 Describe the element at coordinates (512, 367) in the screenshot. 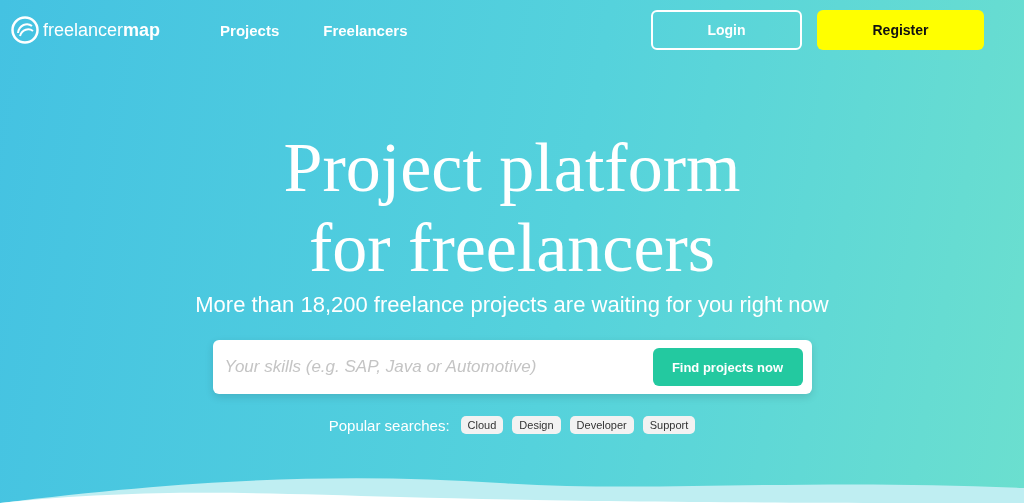

I see `search-field: Your skills (e.g. SAP, Java or Automotive) Find projects now` at that location.